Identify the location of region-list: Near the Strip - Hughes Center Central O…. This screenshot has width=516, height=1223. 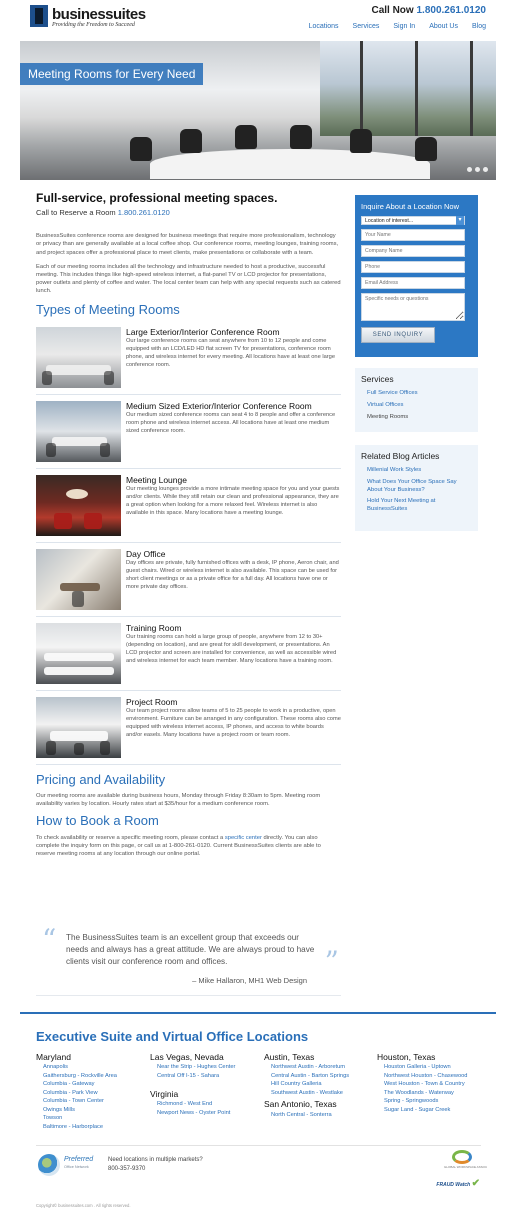
(205, 1071).